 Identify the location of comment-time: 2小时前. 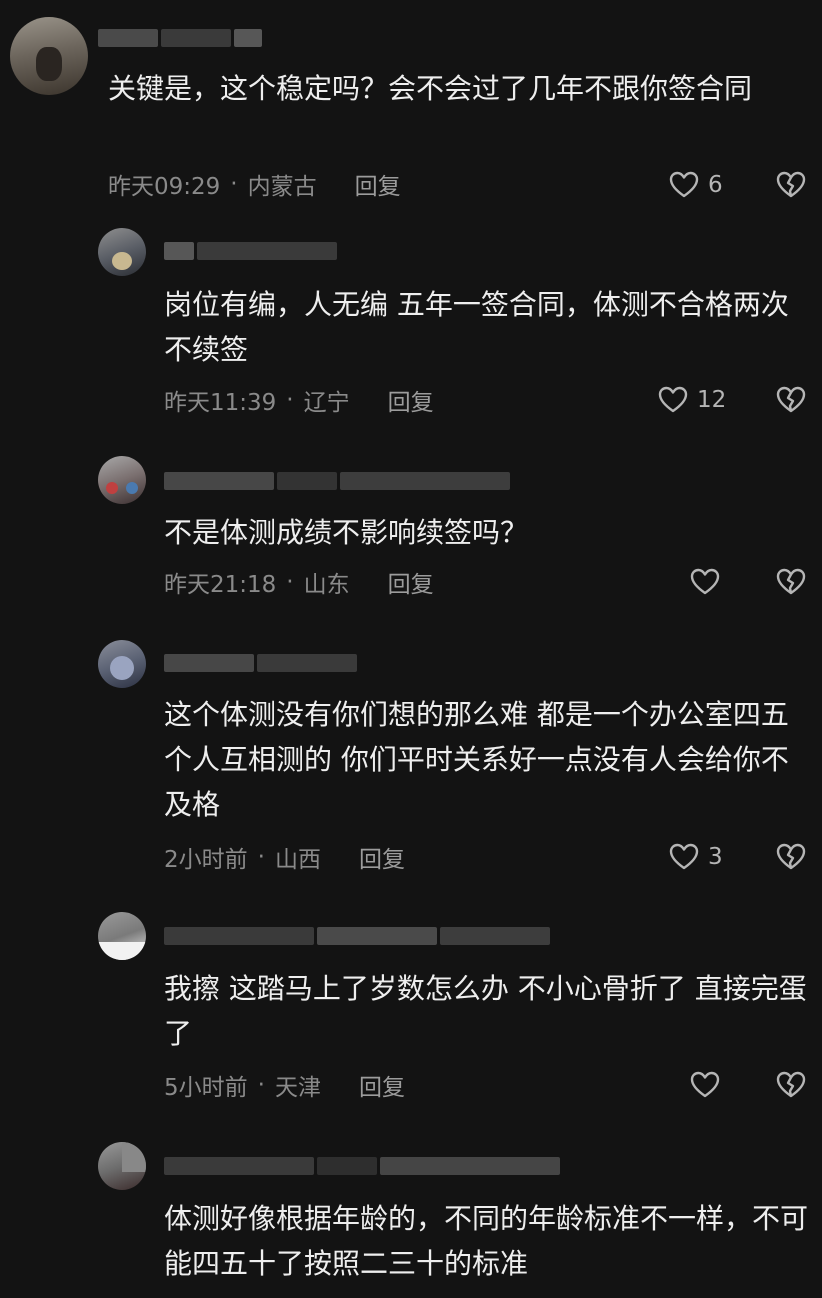
(206, 860).